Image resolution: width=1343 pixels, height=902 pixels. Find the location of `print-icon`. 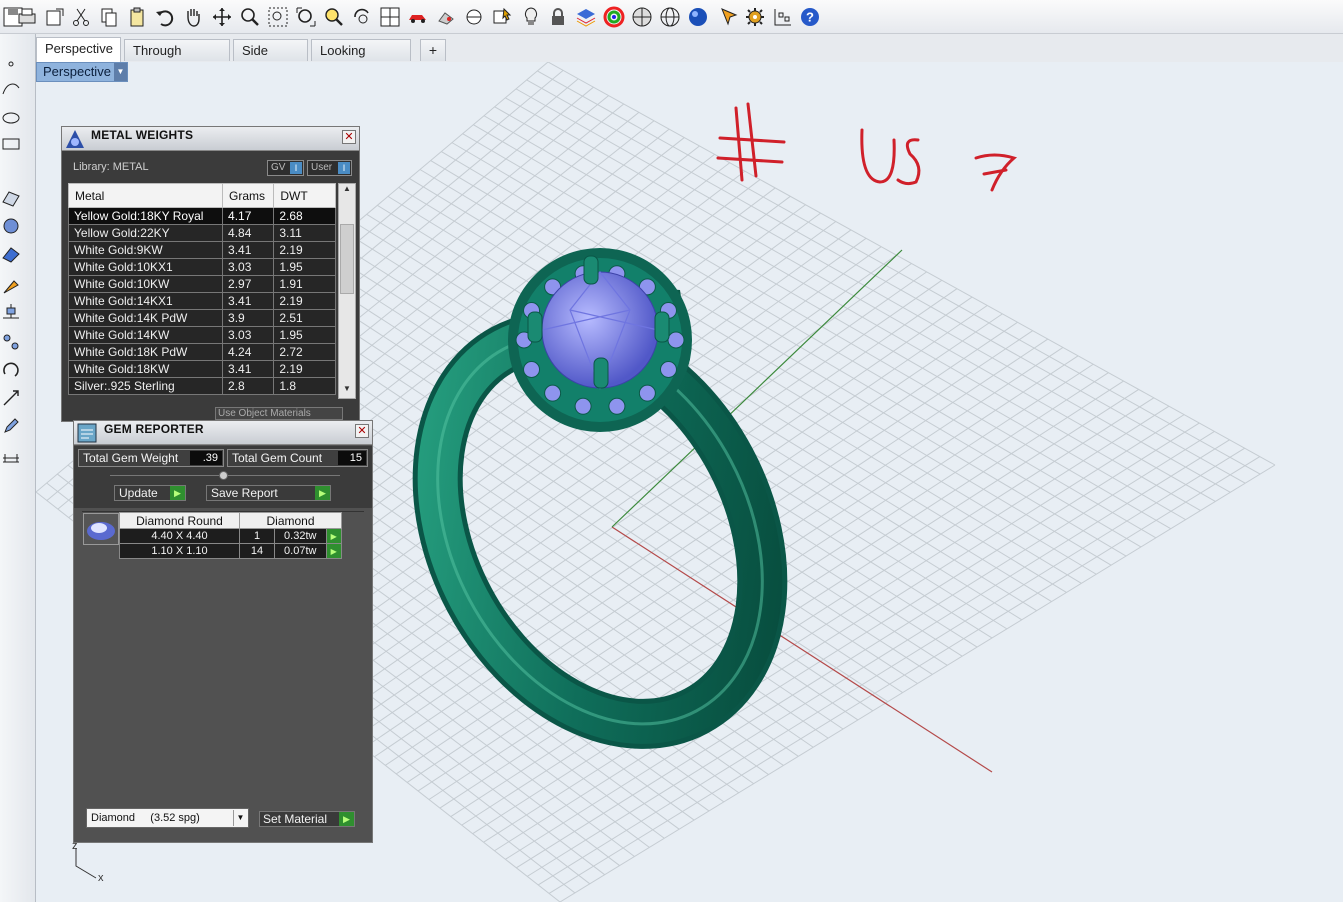

print-icon is located at coordinates (27, 17).